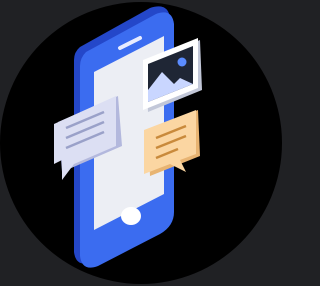 This screenshot has width=320, height=286. I want to click on home-button-icon, so click(131, 216).